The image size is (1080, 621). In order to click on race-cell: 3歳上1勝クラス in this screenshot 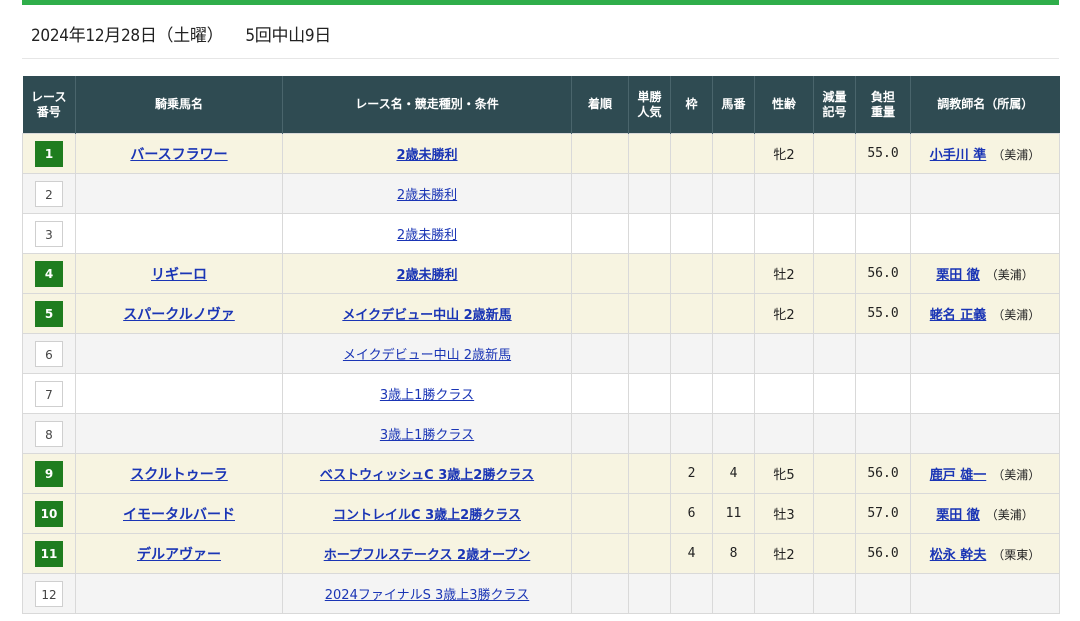, I will do `click(427, 433)`.